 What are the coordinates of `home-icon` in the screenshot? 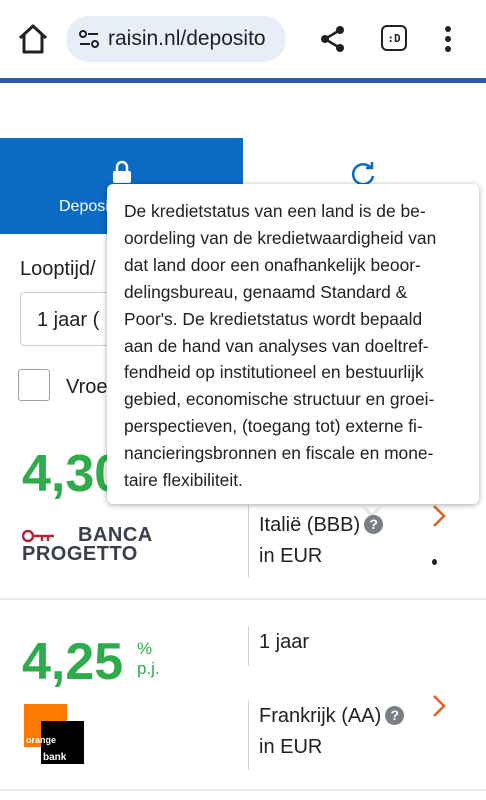 It's located at (33, 39).